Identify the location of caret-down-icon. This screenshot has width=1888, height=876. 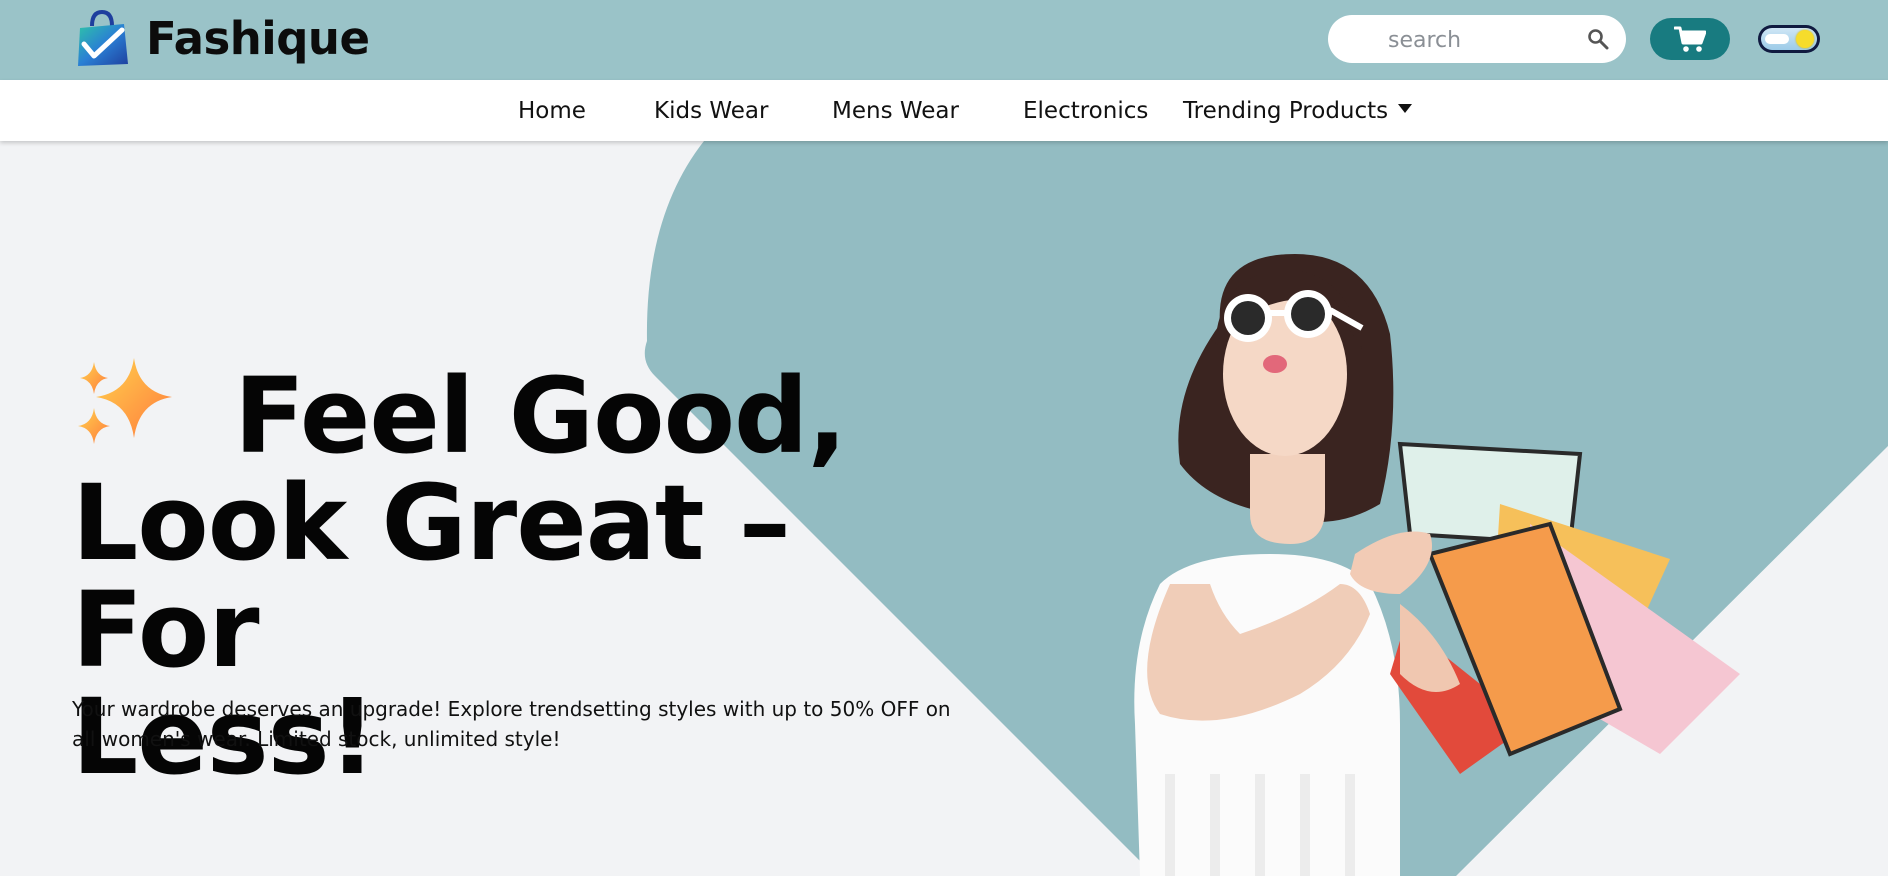
(1405, 108).